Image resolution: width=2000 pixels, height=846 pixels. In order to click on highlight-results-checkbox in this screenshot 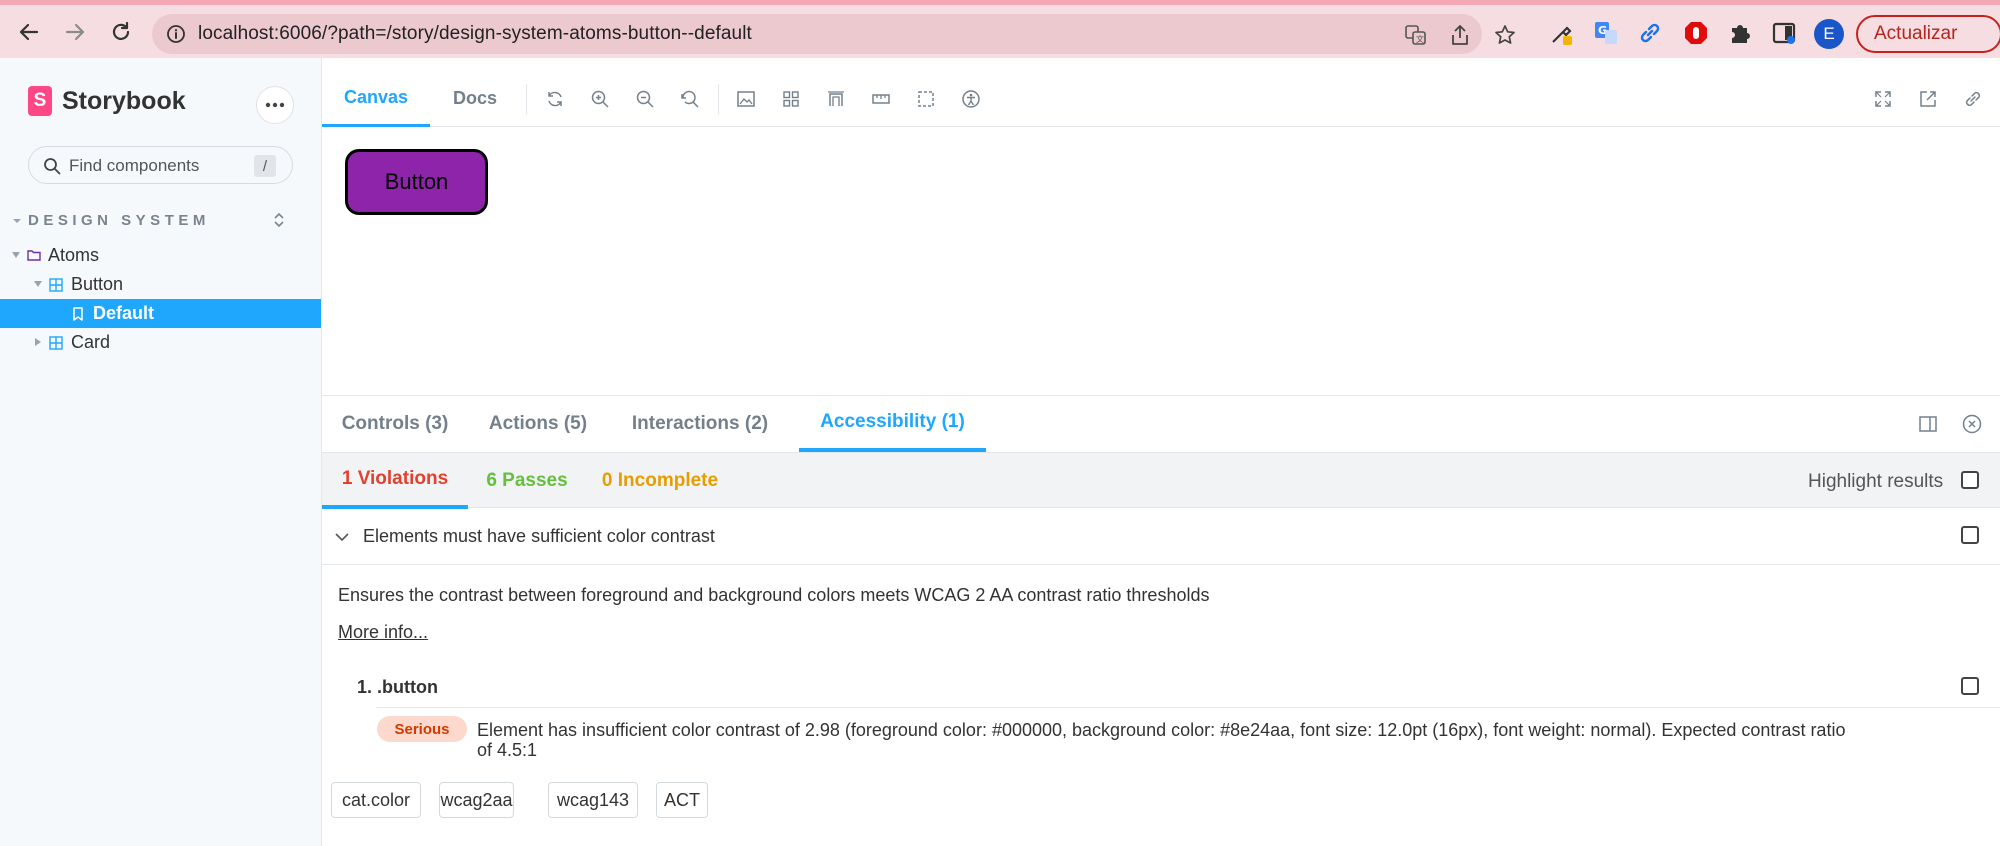, I will do `click(1970, 480)`.